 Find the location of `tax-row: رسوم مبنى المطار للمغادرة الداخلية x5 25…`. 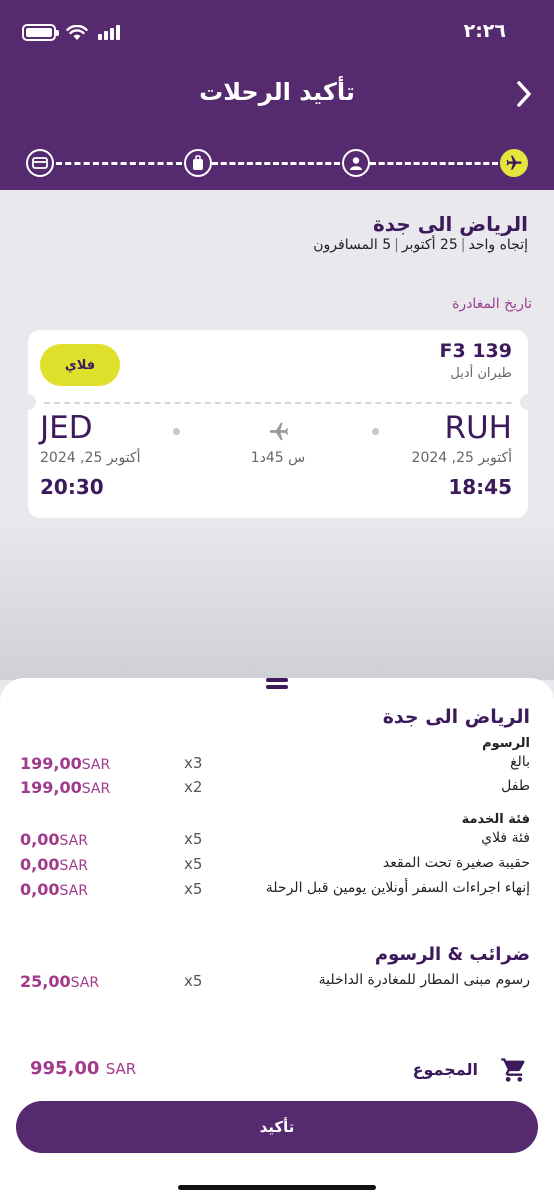

tax-row: رسوم مبنى المطار للمغادرة الداخلية x5 25… is located at coordinates (277, 984).